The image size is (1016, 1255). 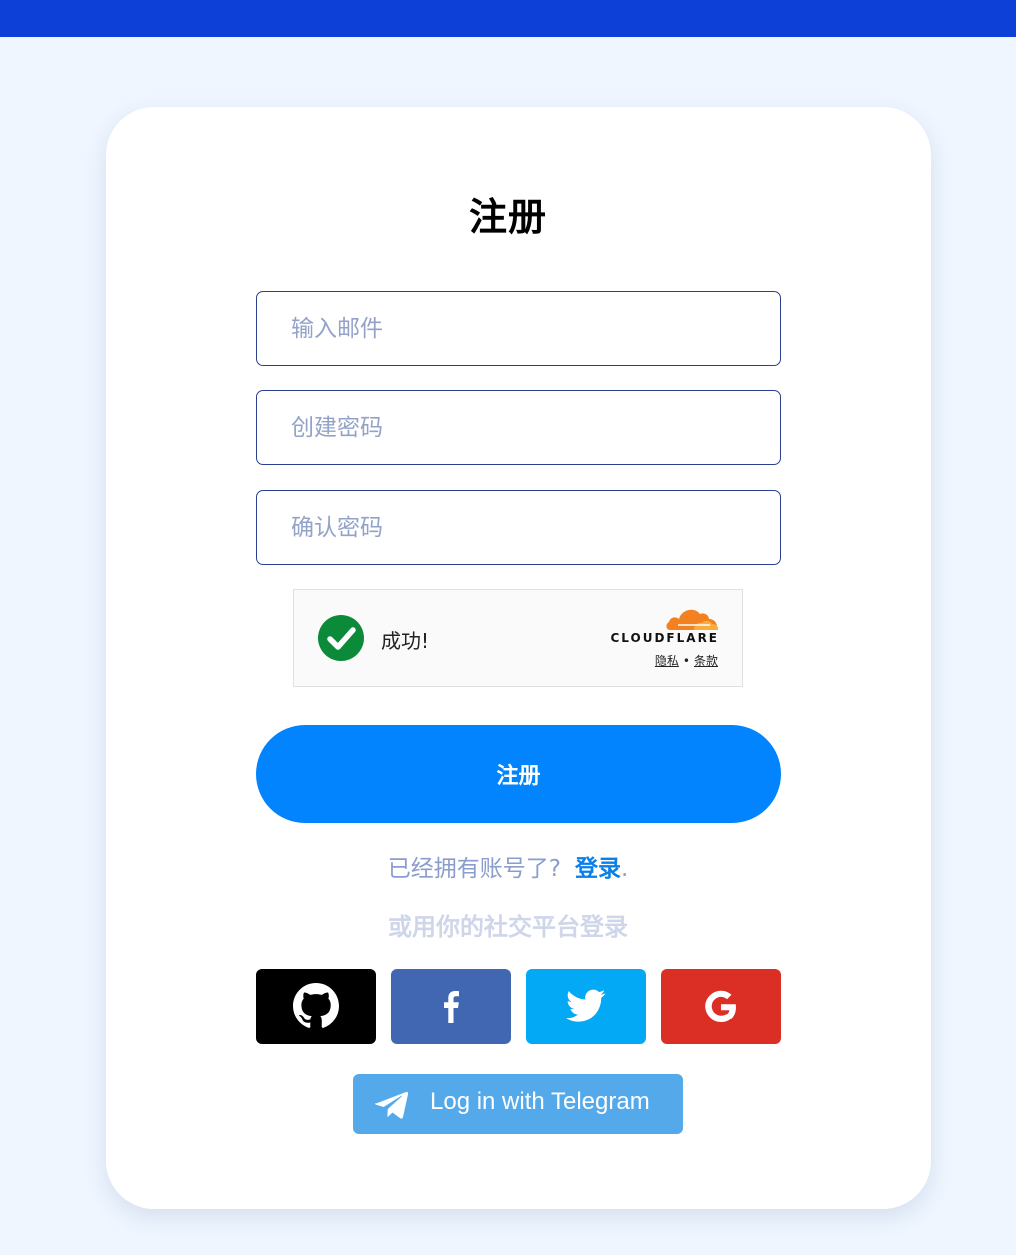 What do you see at coordinates (508, 18) in the screenshot?
I see `top-bar` at bounding box center [508, 18].